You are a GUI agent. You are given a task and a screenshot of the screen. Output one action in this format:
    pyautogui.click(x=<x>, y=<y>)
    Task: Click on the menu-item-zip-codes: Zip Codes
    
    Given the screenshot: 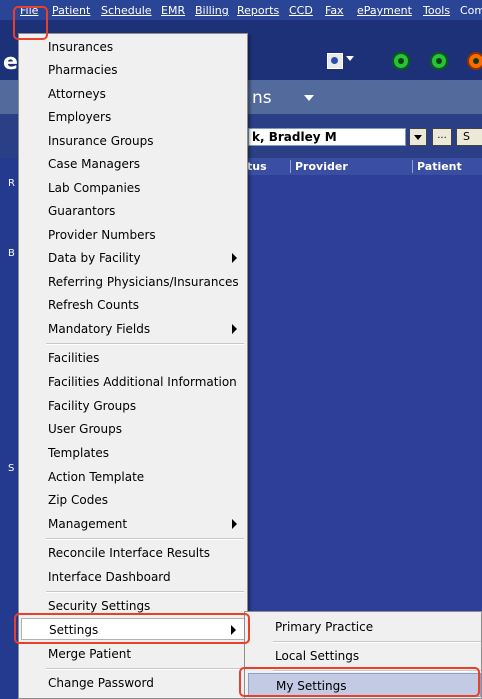 What is the action you would take?
    pyautogui.click(x=132, y=500)
    